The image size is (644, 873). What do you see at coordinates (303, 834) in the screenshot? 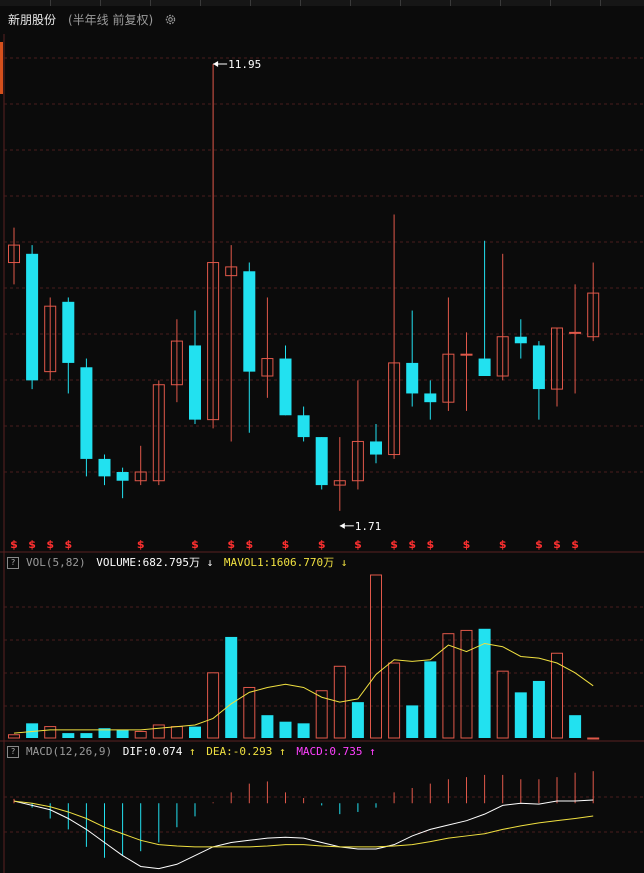
I see `dif-line` at bounding box center [303, 834].